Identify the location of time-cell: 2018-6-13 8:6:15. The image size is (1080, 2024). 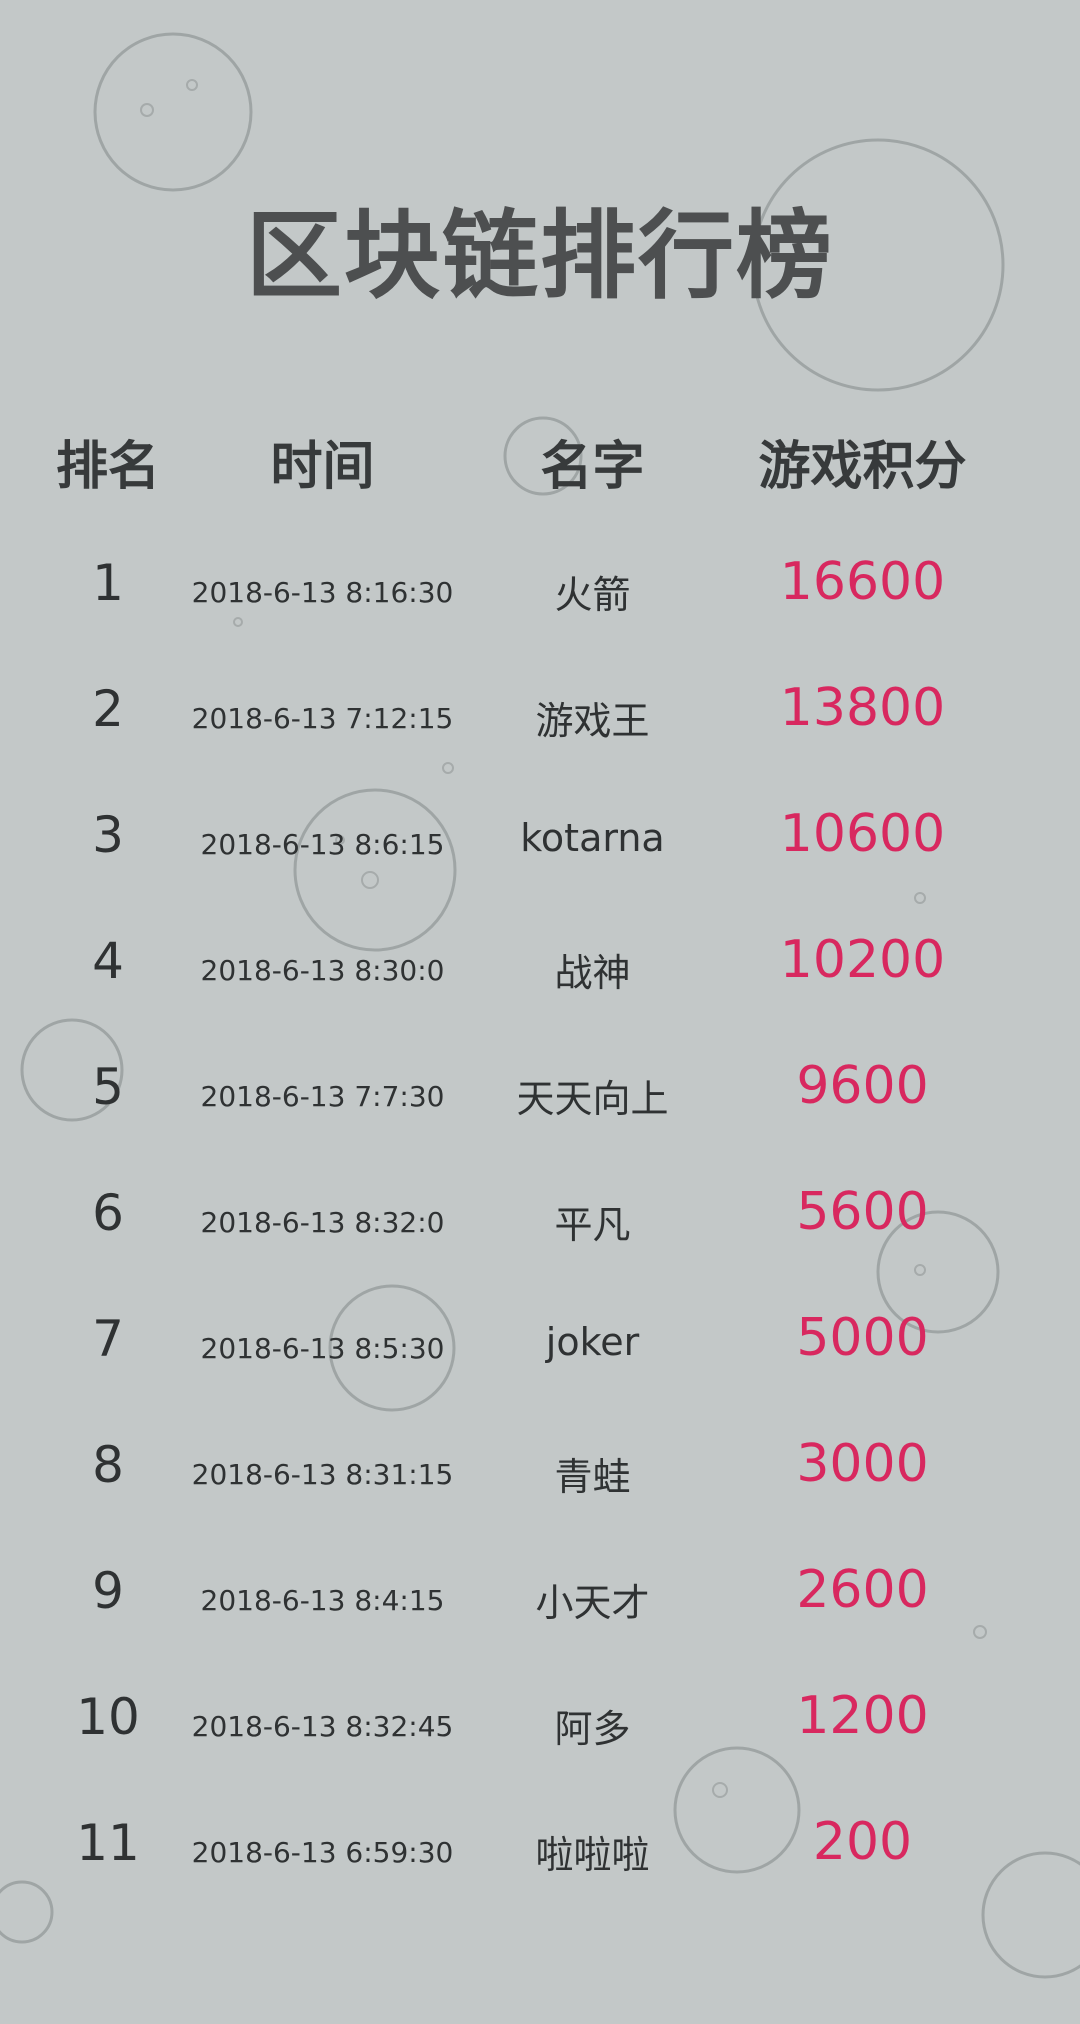
(322, 844).